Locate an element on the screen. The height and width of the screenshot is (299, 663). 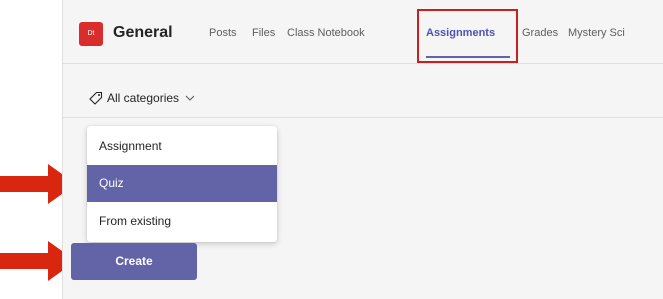
menu-item-quiz: Quiz is located at coordinates (182, 183).